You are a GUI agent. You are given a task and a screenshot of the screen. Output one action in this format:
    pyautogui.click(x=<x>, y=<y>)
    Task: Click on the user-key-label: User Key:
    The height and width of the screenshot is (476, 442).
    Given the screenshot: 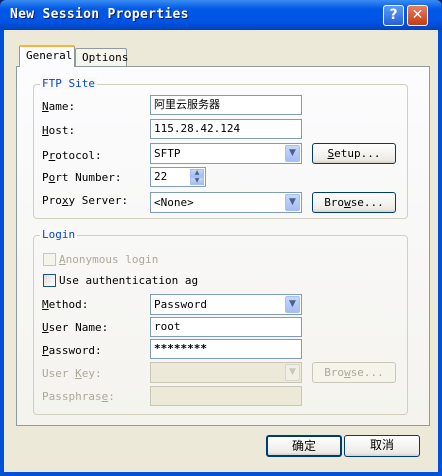 What is the action you would take?
    pyautogui.click(x=72, y=373)
    